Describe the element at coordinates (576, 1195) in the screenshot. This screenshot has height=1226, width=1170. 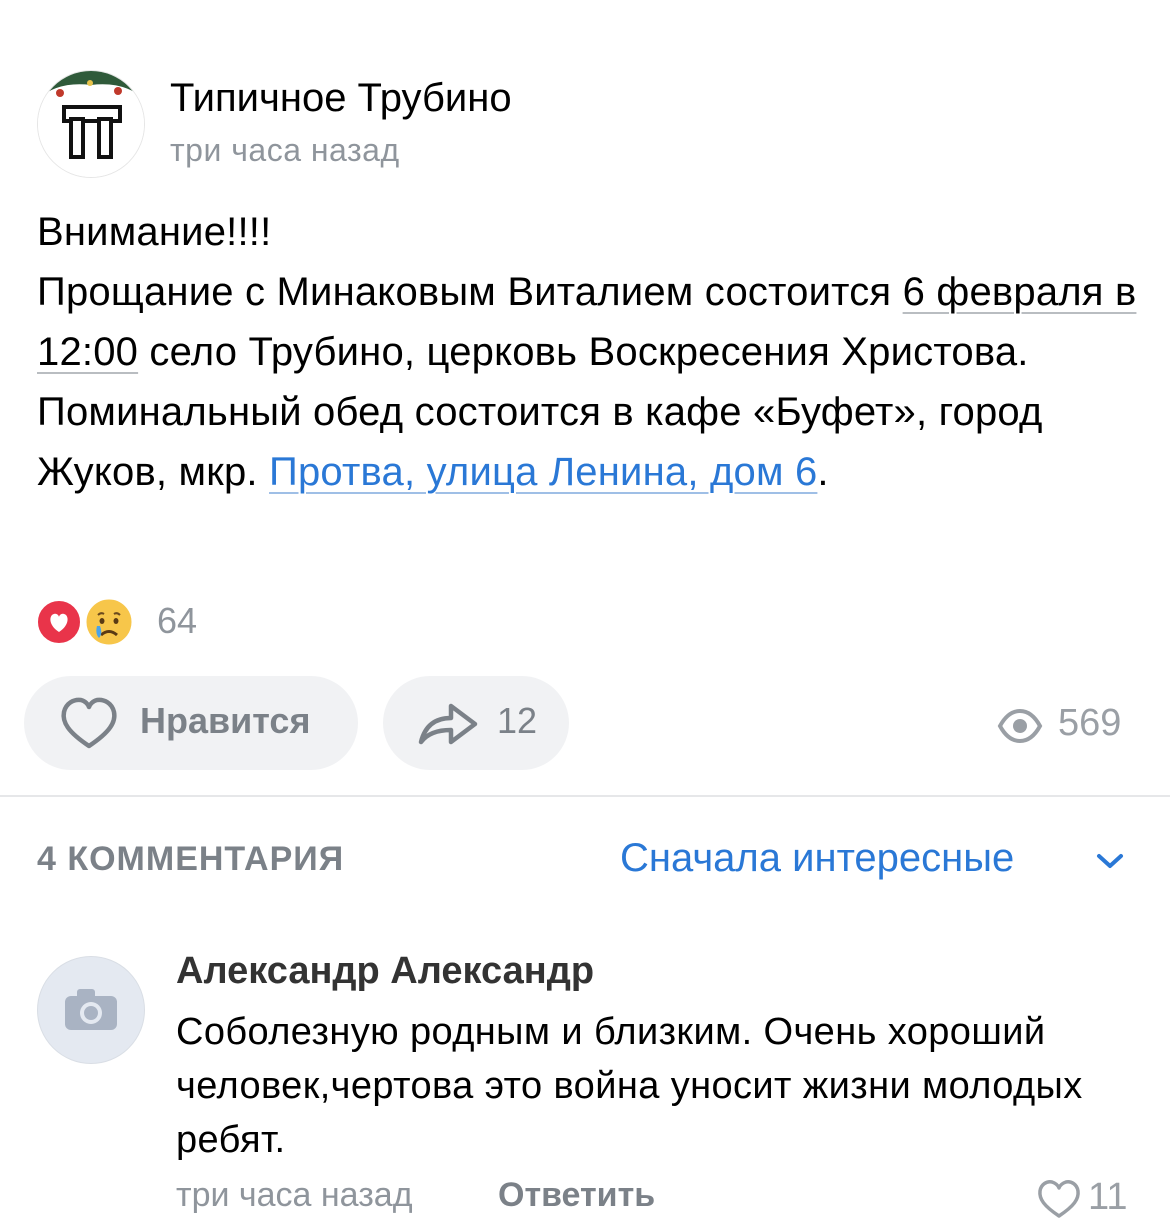
I see `reply-button: Ответить` at that location.